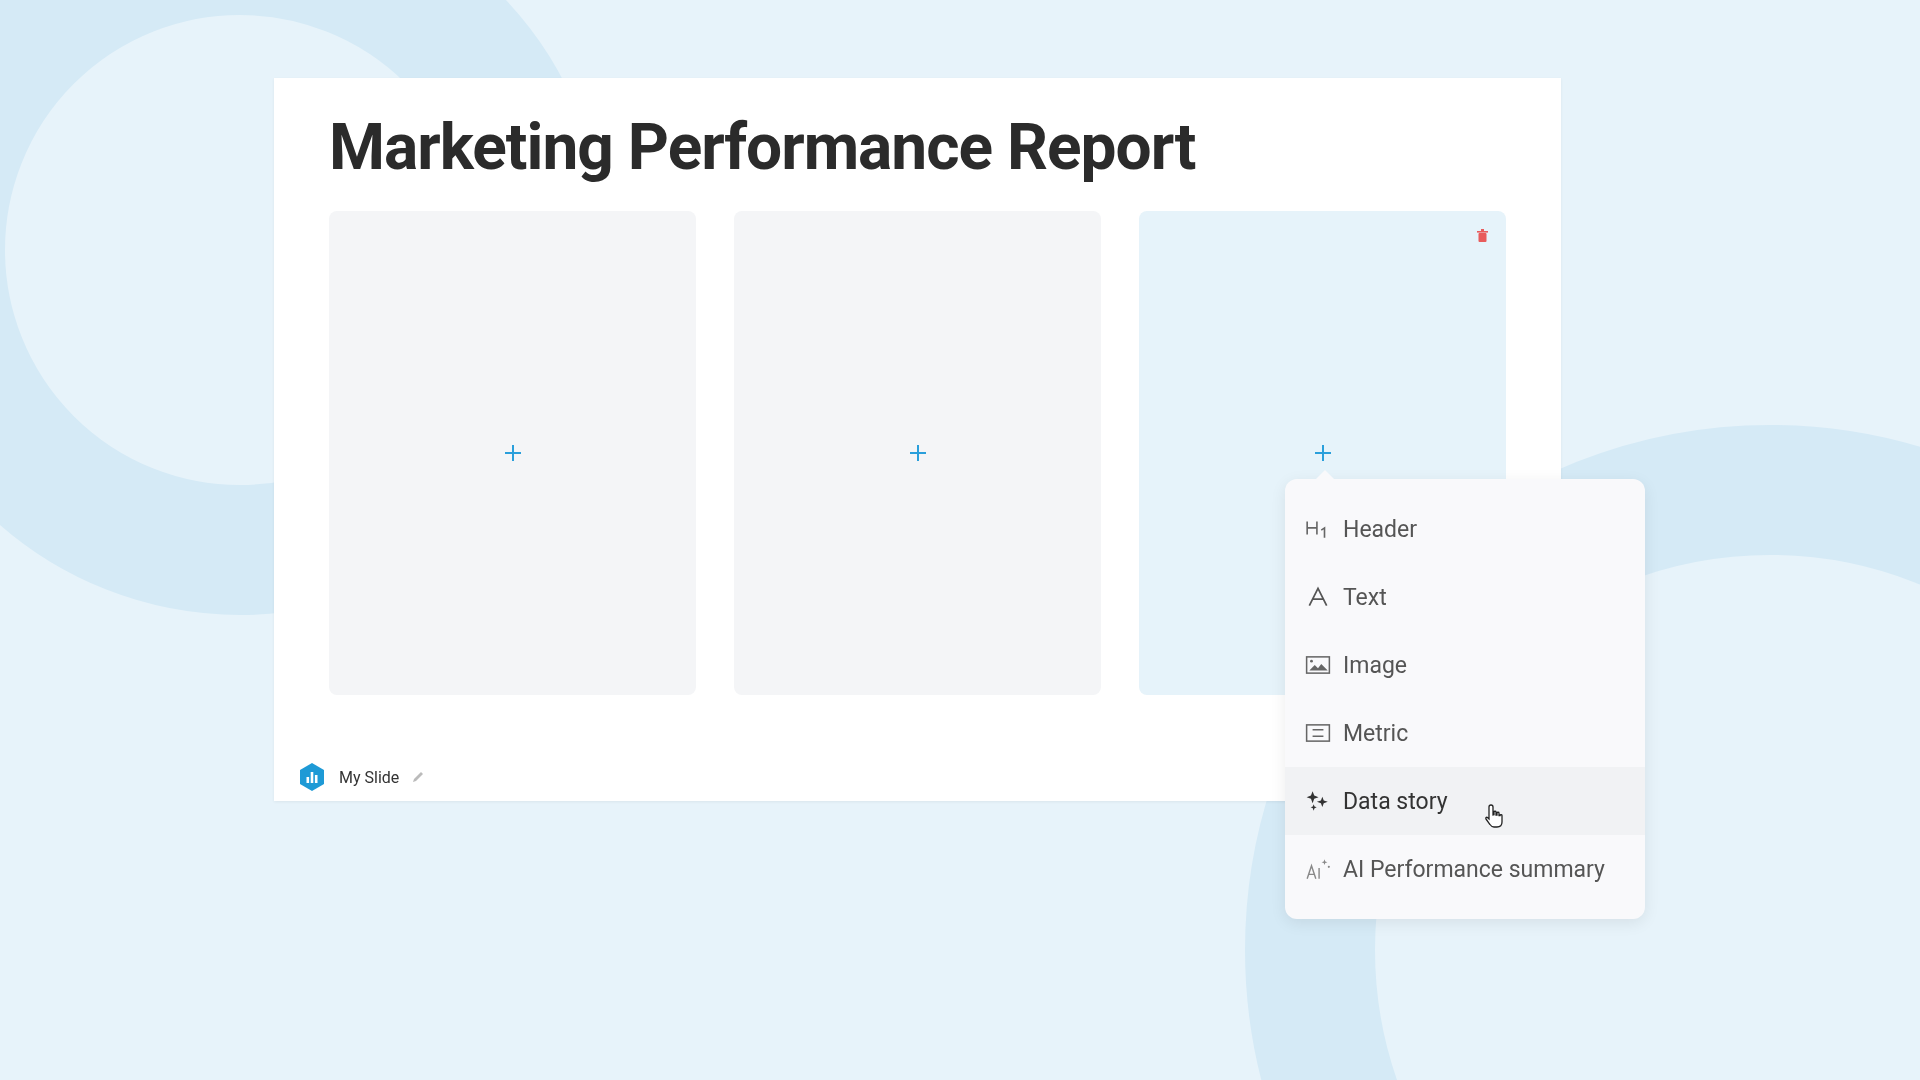 Image resolution: width=1920 pixels, height=1080 pixels. What do you see at coordinates (763, 148) in the screenshot?
I see `slide-title: Marketing Performance Report` at bounding box center [763, 148].